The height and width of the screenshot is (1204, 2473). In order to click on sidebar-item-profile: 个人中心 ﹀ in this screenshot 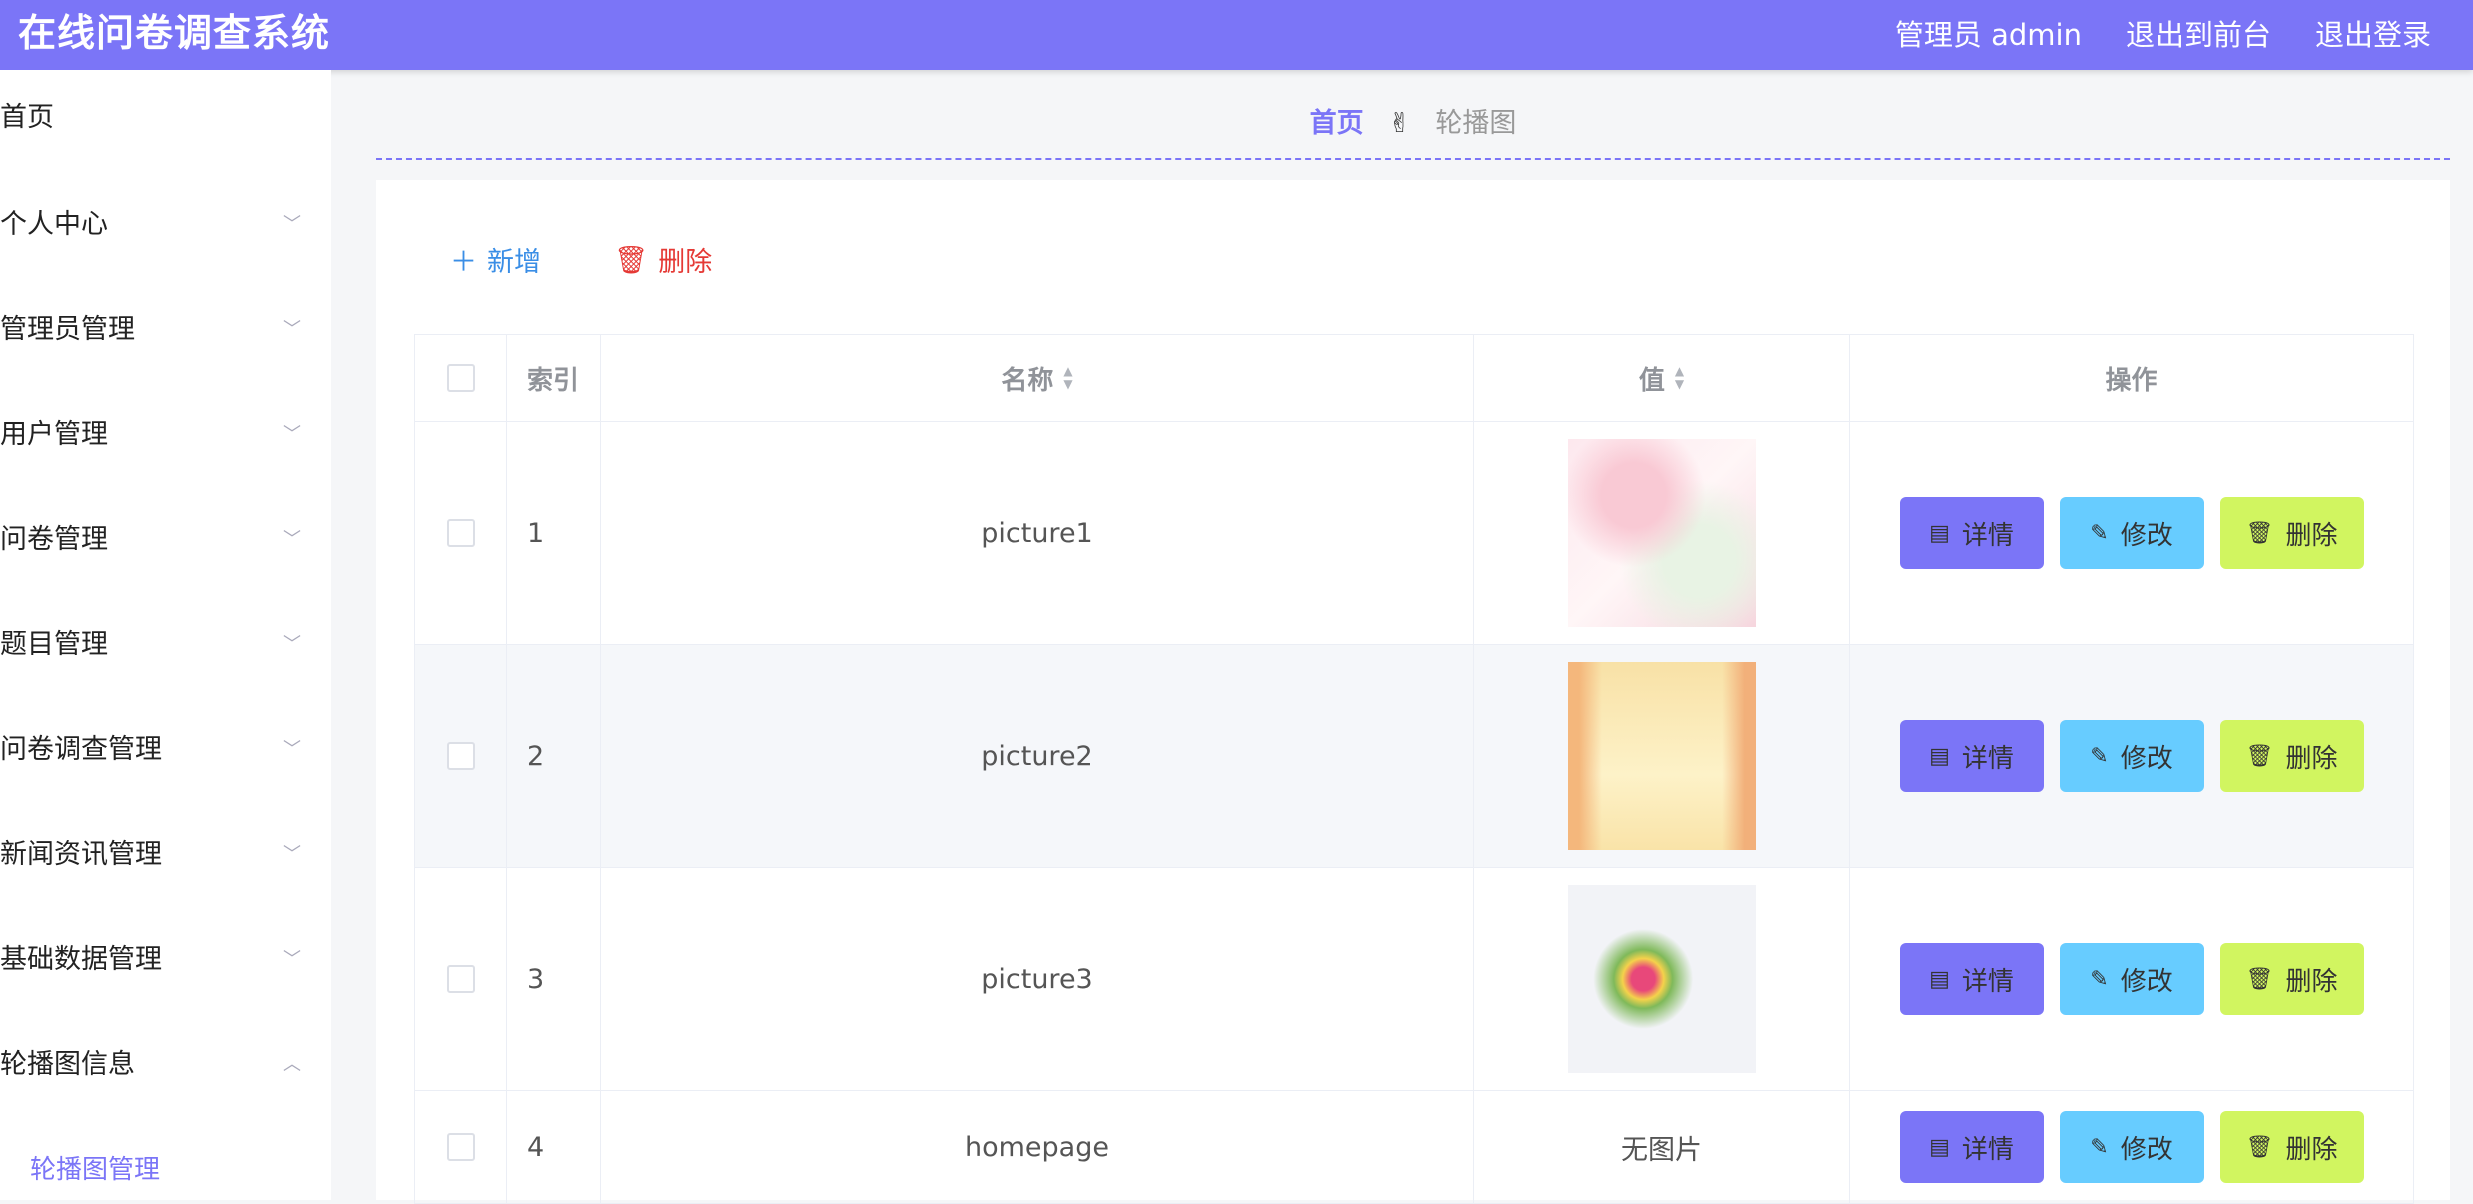, I will do `click(165, 225)`.